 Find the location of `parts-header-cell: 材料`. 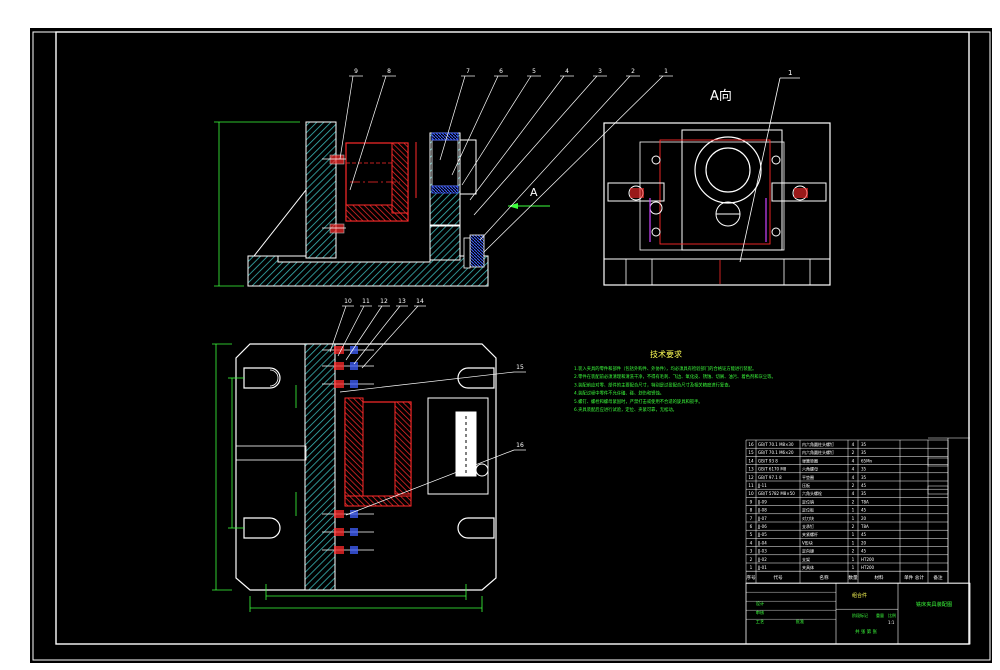

parts-header-cell: 材料 is located at coordinates (879, 577).